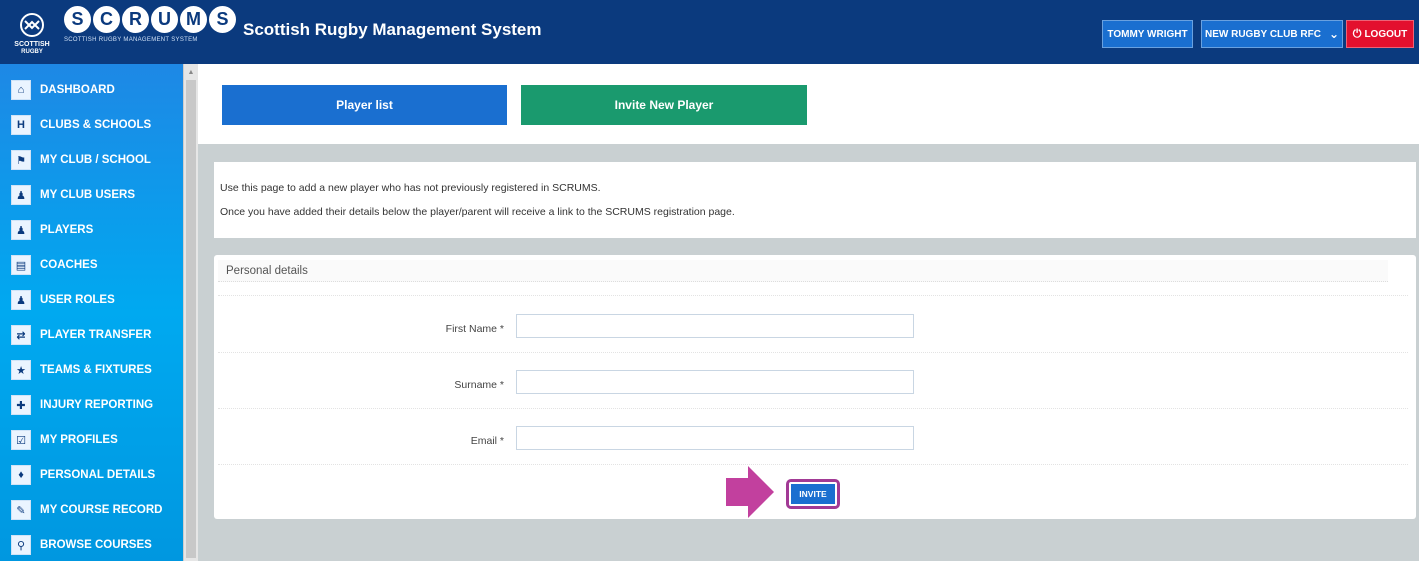  I want to click on sidebar-item-label: PLAYERS, so click(67, 230).